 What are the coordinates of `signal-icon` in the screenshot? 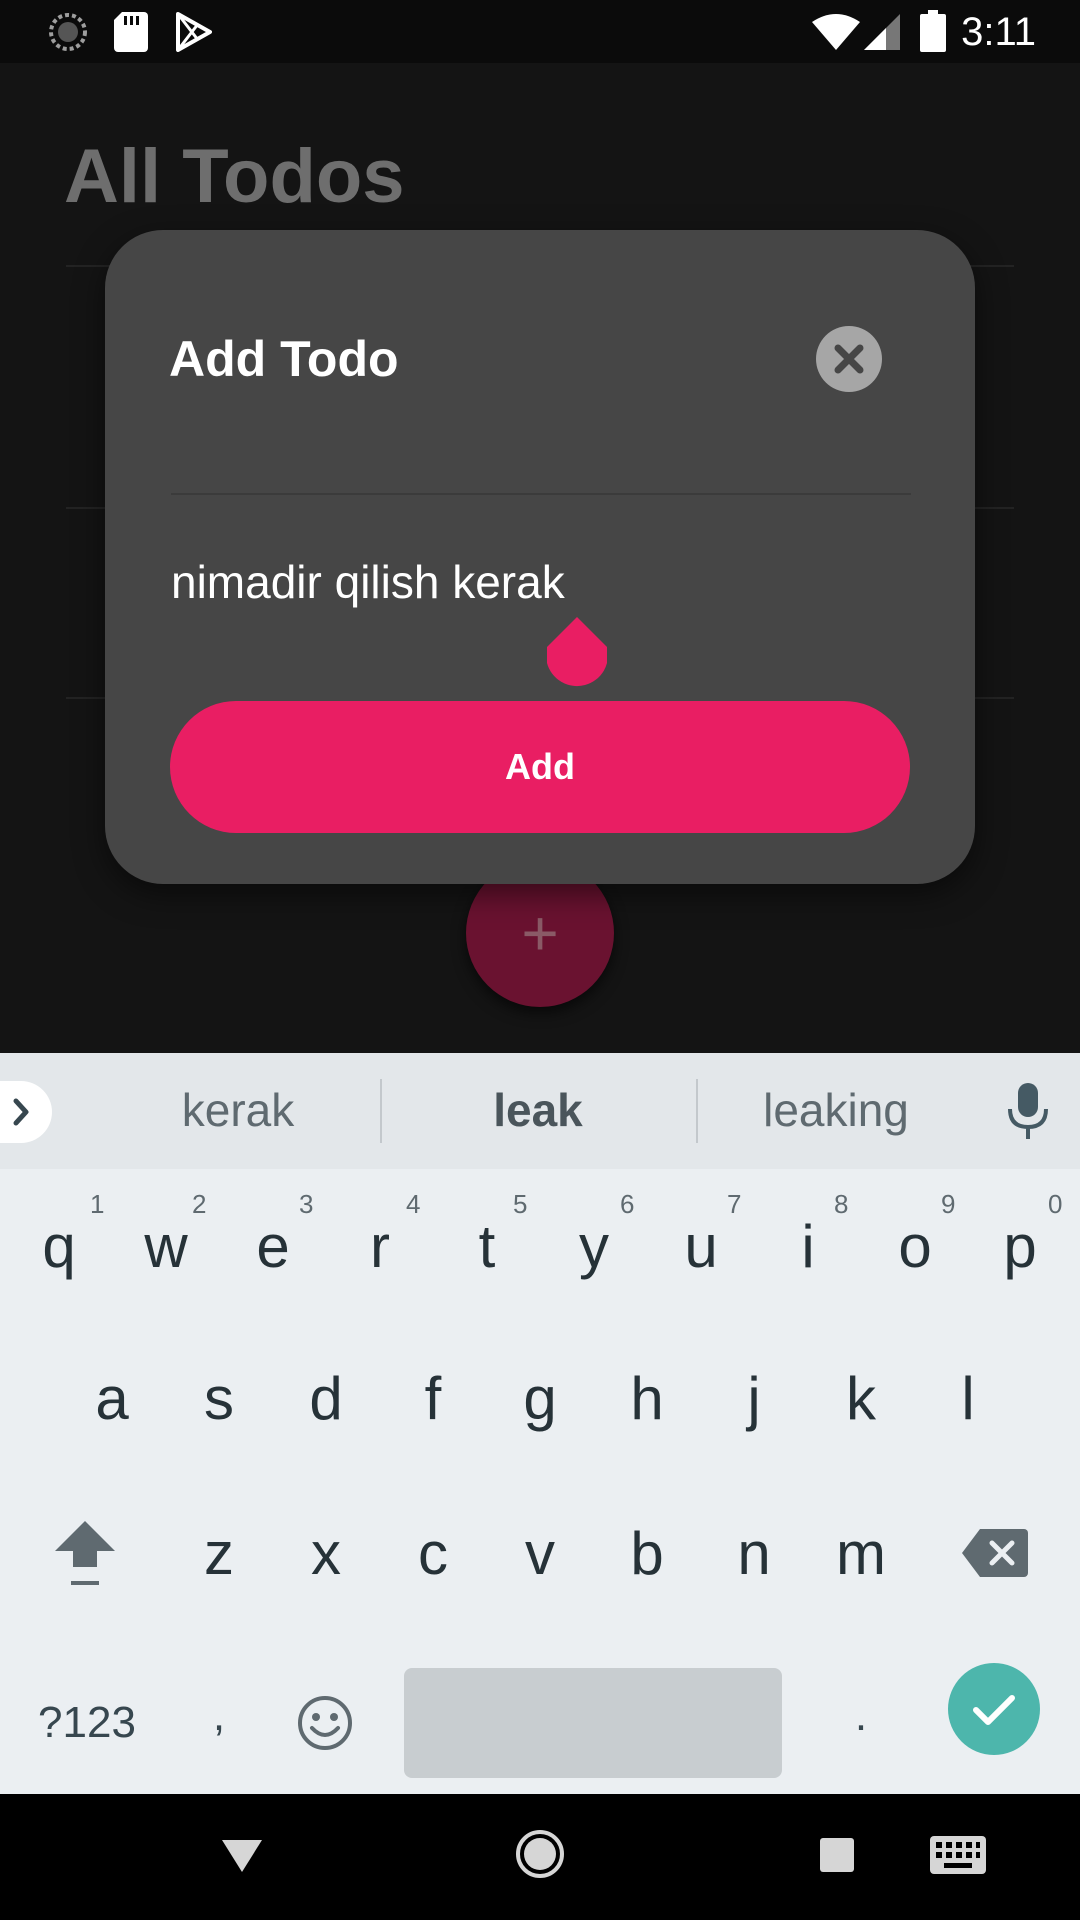 It's located at (882, 34).